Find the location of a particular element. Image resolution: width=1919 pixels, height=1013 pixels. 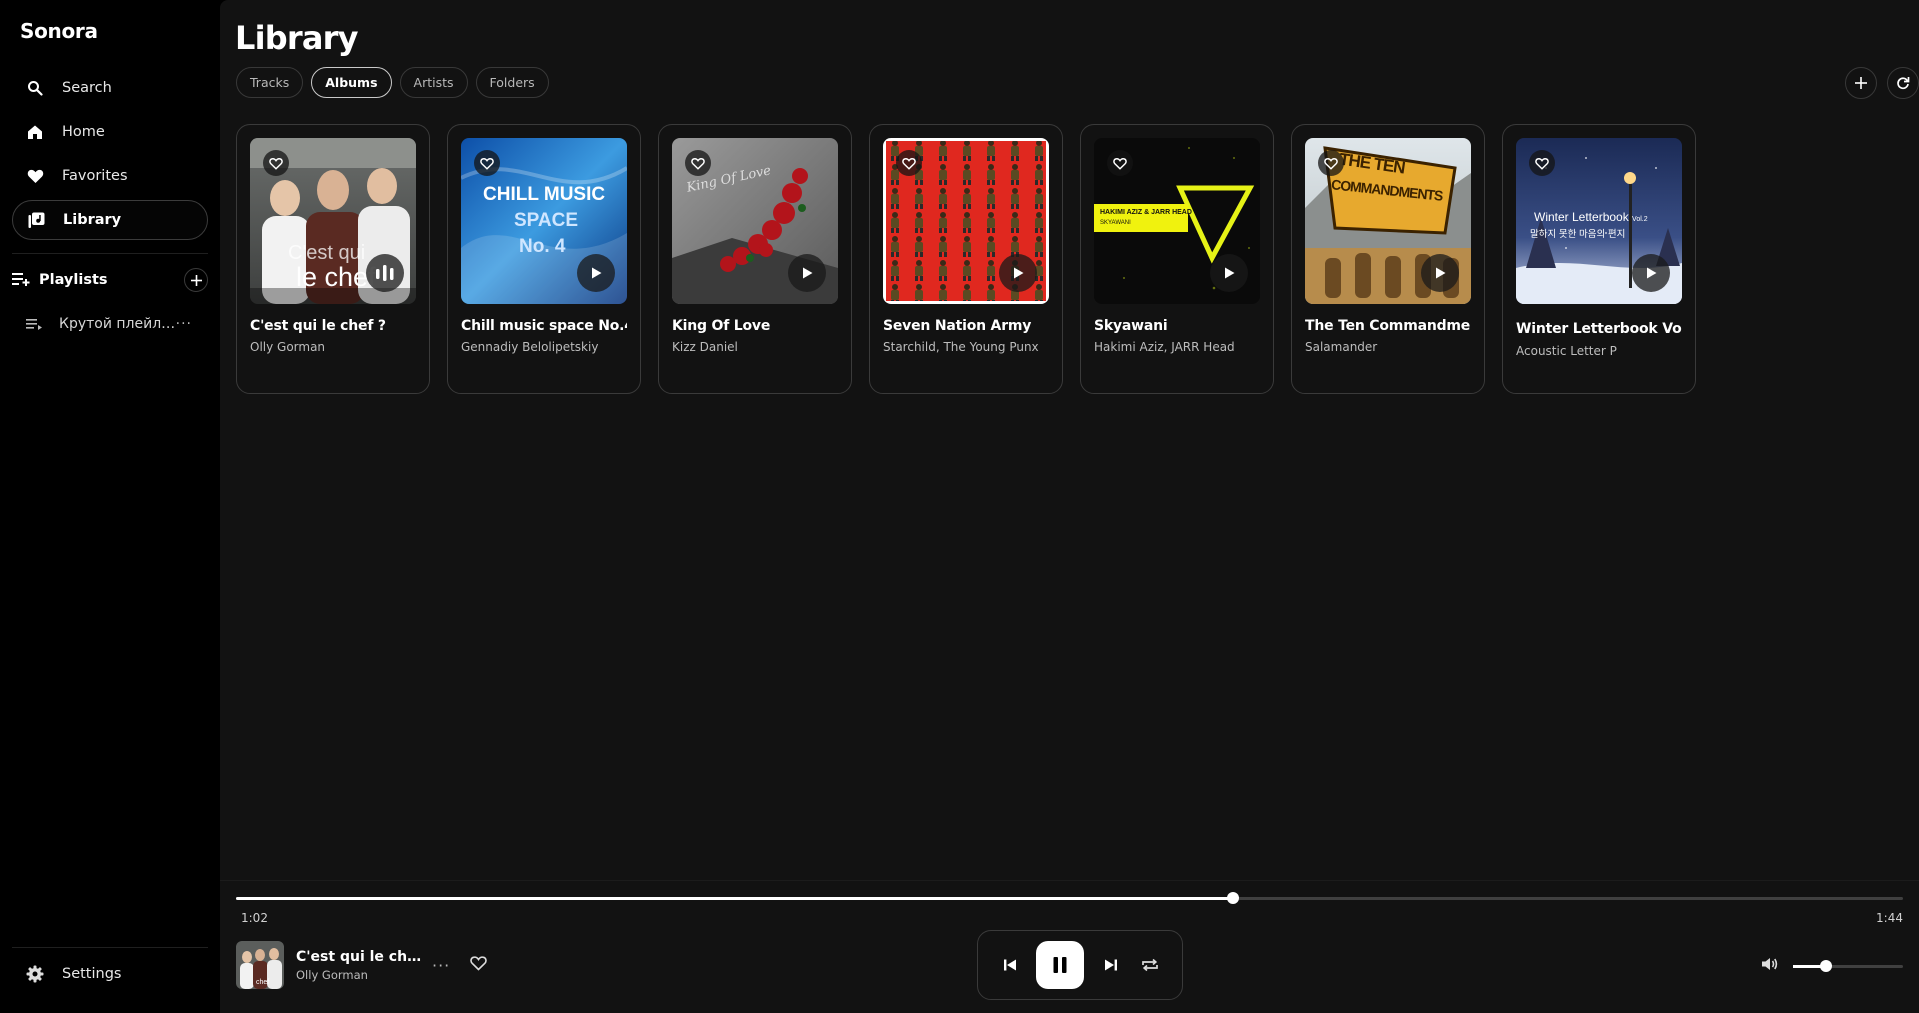

album-pause-button is located at coordinates (385, 273).